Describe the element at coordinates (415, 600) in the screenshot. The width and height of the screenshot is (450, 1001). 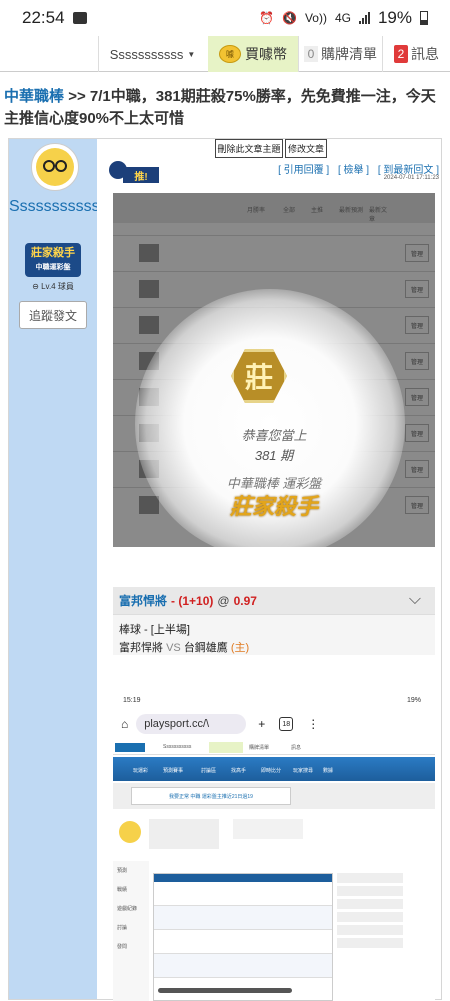
I see `chevron-down-icon: ⌵` at that location.